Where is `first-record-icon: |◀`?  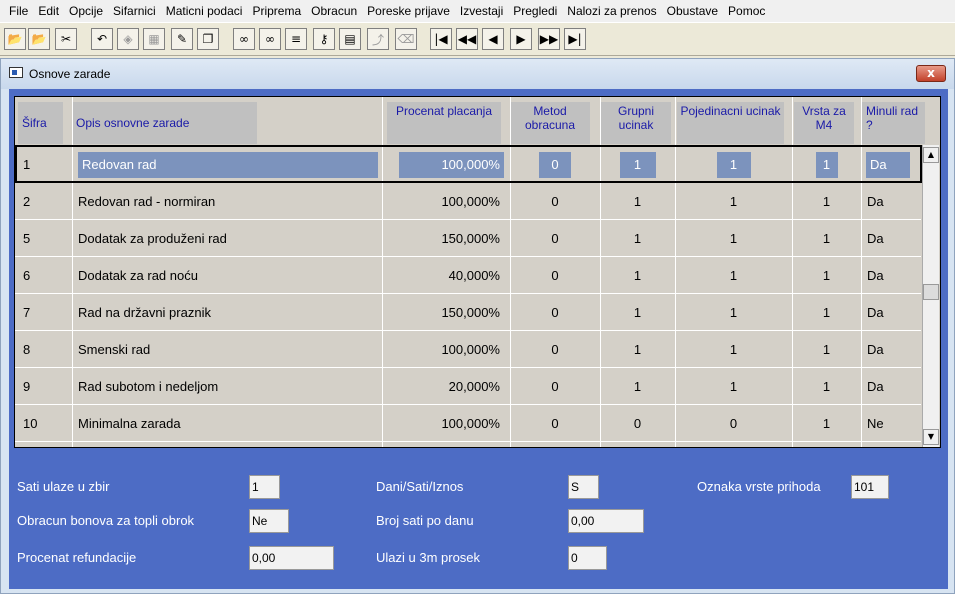 first-record-icon: |◀ is located at coordinates (441, 39).